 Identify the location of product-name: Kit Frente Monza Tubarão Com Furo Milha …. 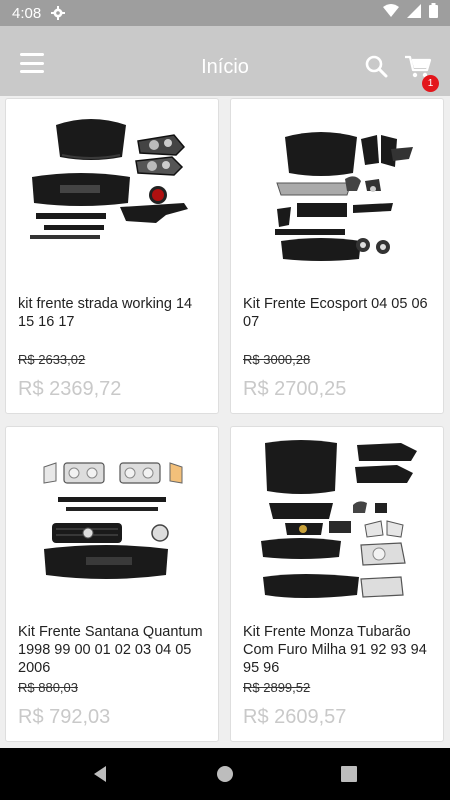
(335, 650).